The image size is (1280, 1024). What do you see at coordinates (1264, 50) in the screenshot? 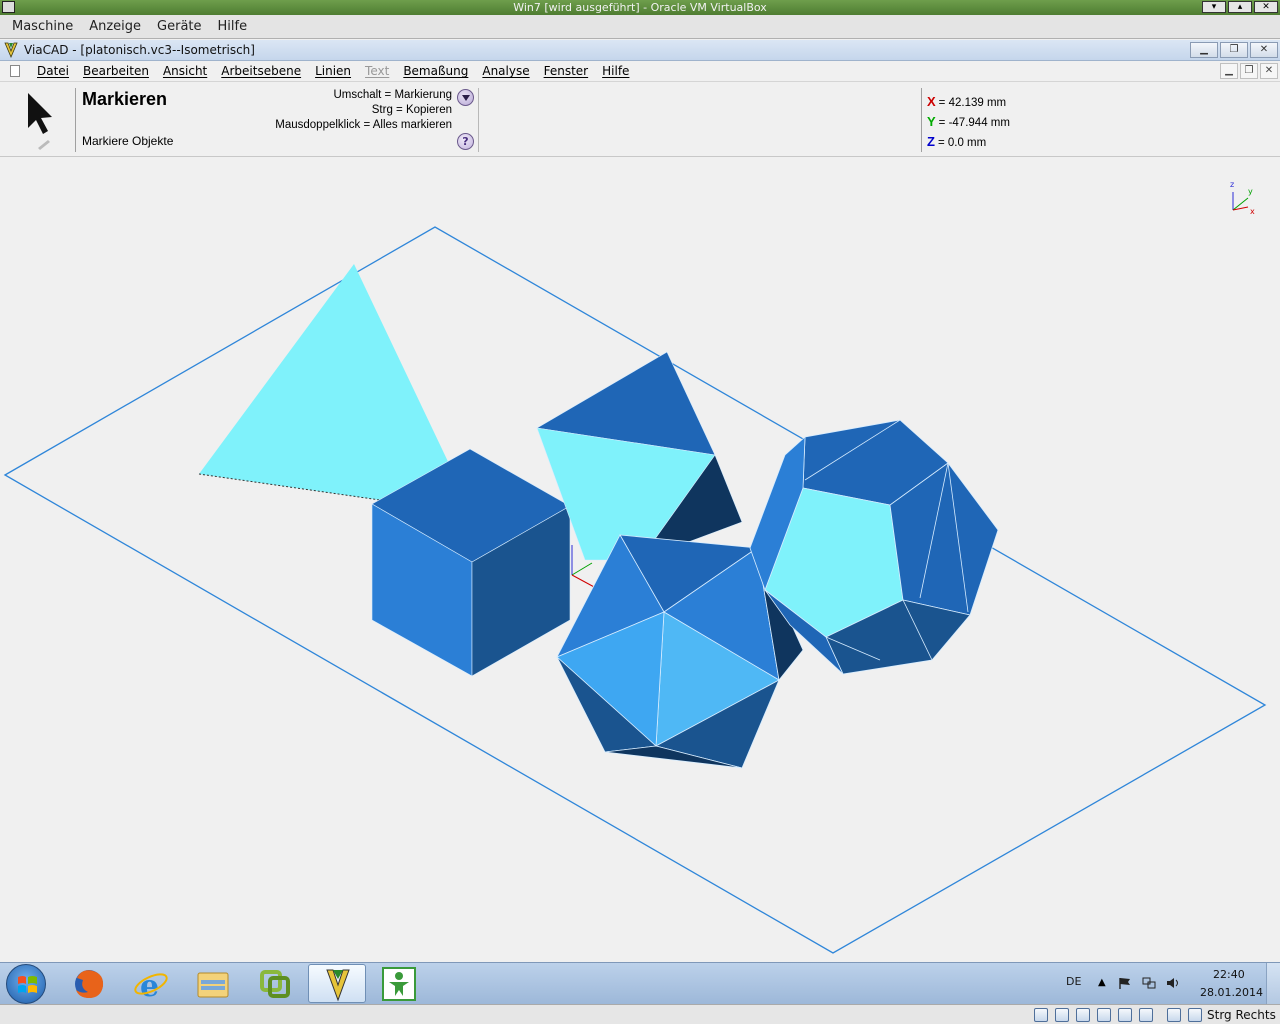
I see `app-close-button: ✕` at bounding box center [1264, 50].